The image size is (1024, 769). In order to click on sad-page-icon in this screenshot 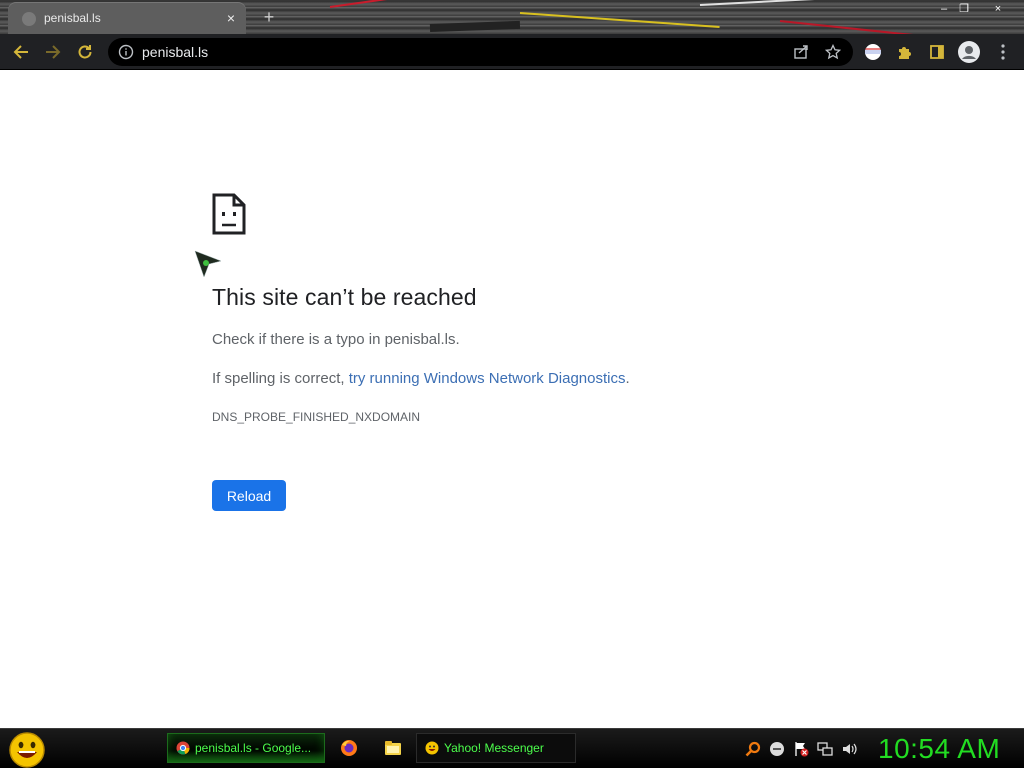, I will do `click(229, 214)`.